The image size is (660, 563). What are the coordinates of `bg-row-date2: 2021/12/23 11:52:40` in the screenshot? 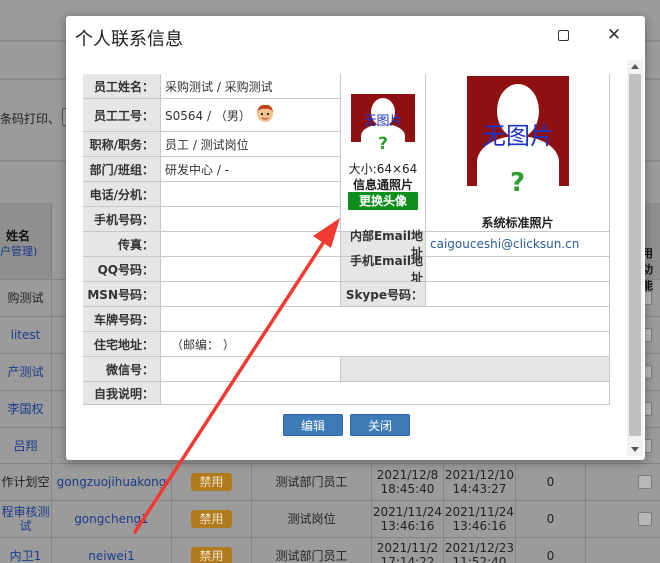 It's located at (480, 550).